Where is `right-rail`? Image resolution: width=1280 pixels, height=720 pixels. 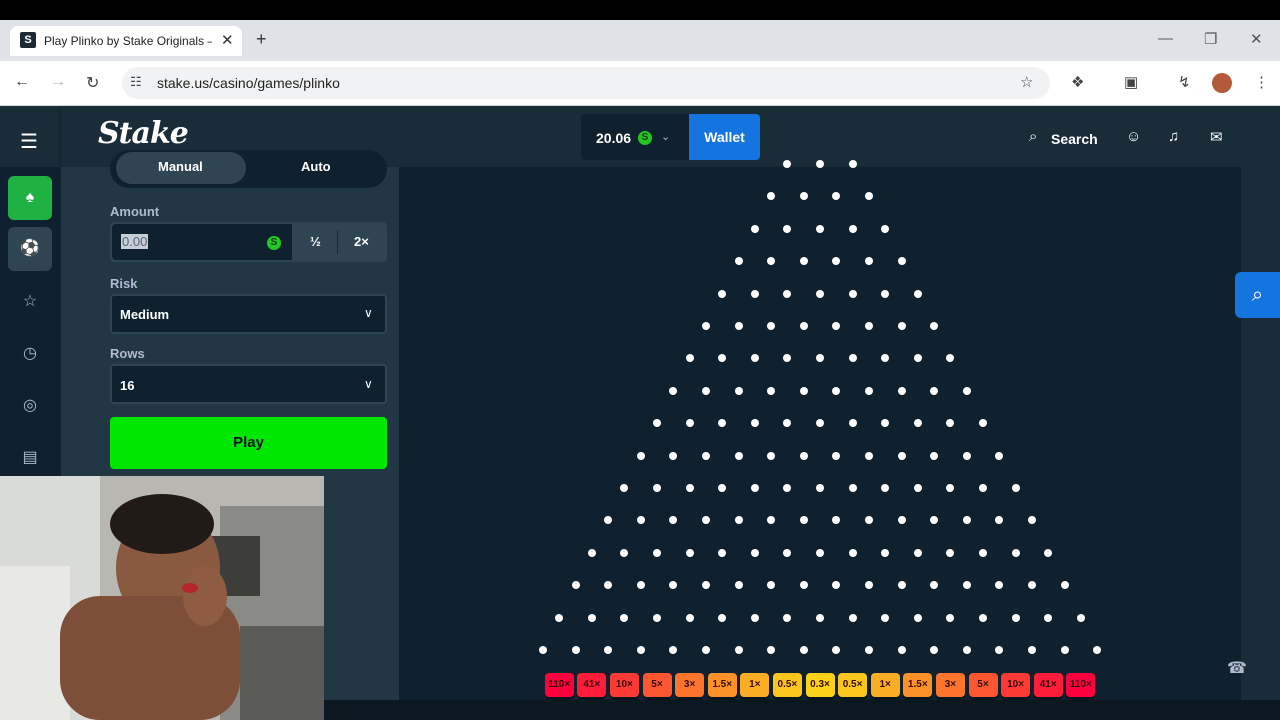 right-rail is located at coordinates (1260, 443).